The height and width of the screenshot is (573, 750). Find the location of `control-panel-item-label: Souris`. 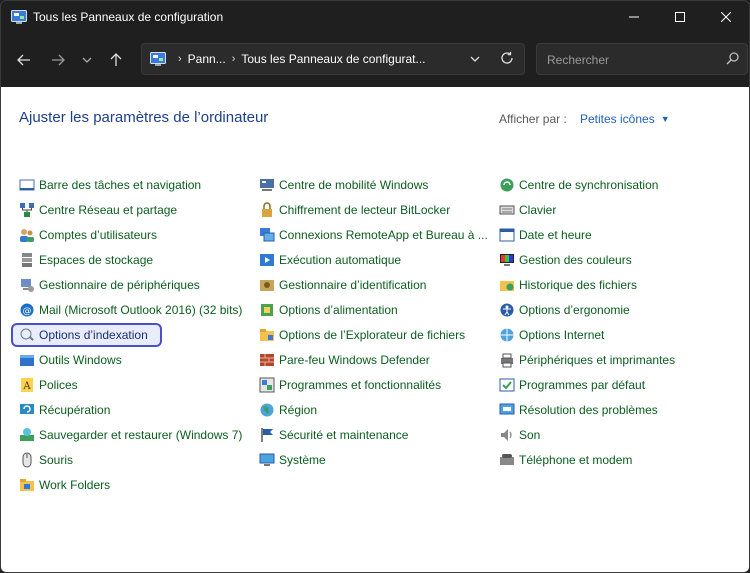

control-panel-item-label: Souris is located at coordinates (56, 460).